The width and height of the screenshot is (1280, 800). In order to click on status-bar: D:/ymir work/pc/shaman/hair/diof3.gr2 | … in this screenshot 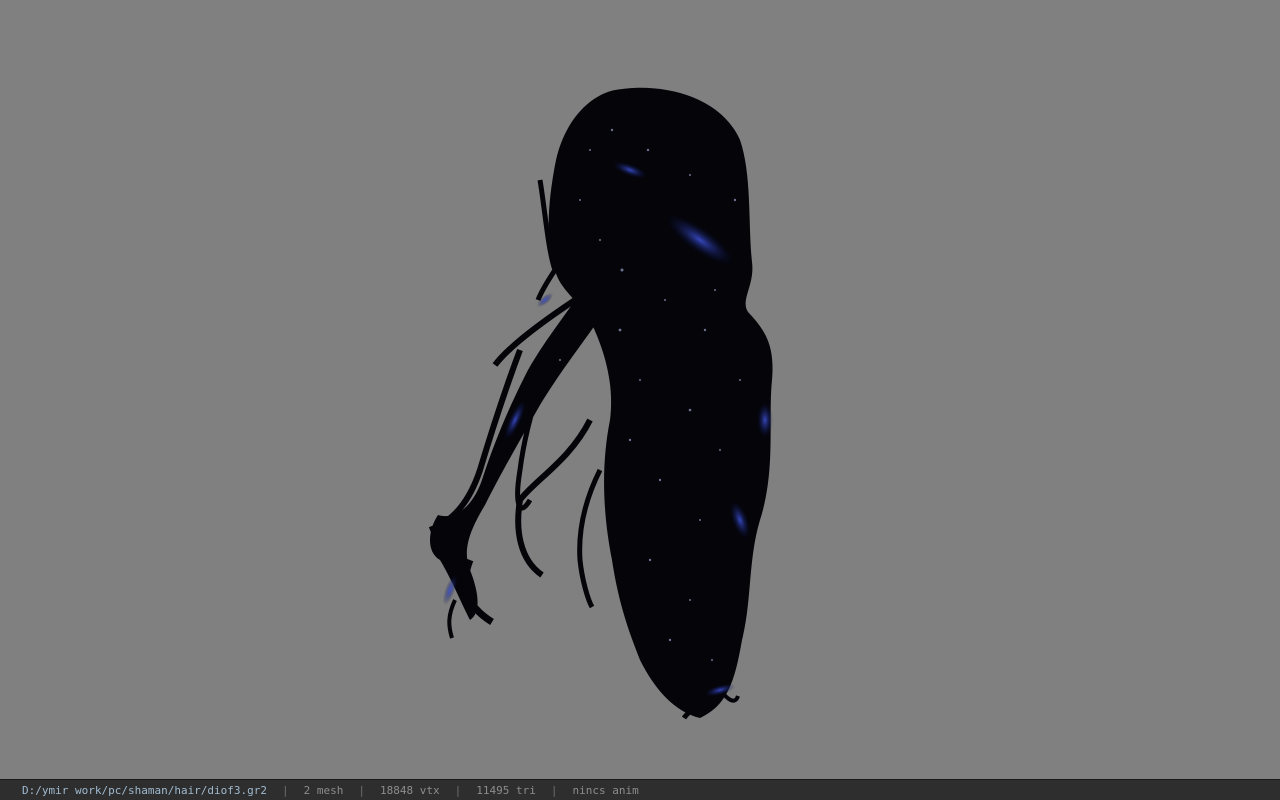, I will do `click(640, 789)`.